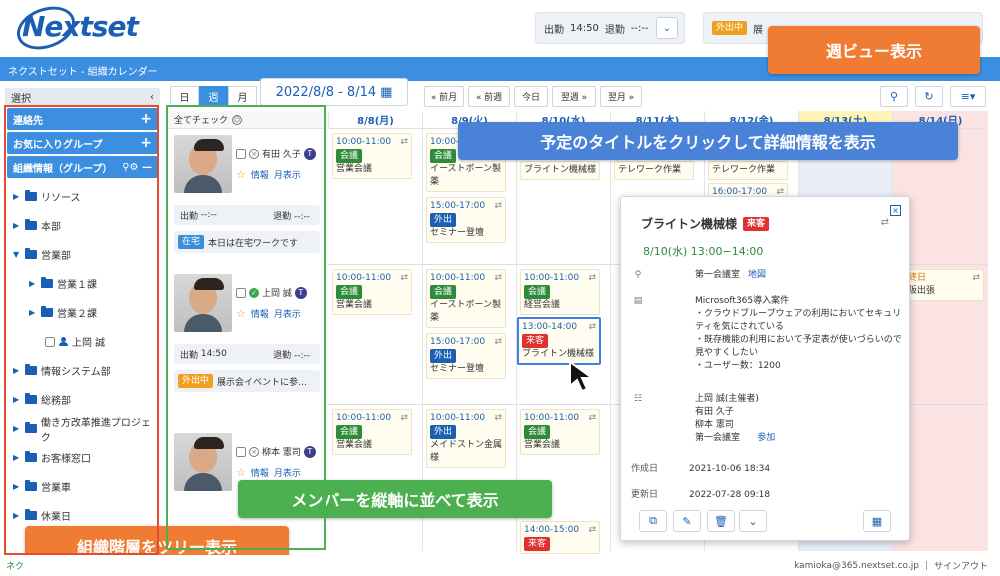 This screenshot has width=1000, height=576. Describe the element at coordinates (574, 96) in the screenshot. I see `next-week-button: 翌週 »` at that location.